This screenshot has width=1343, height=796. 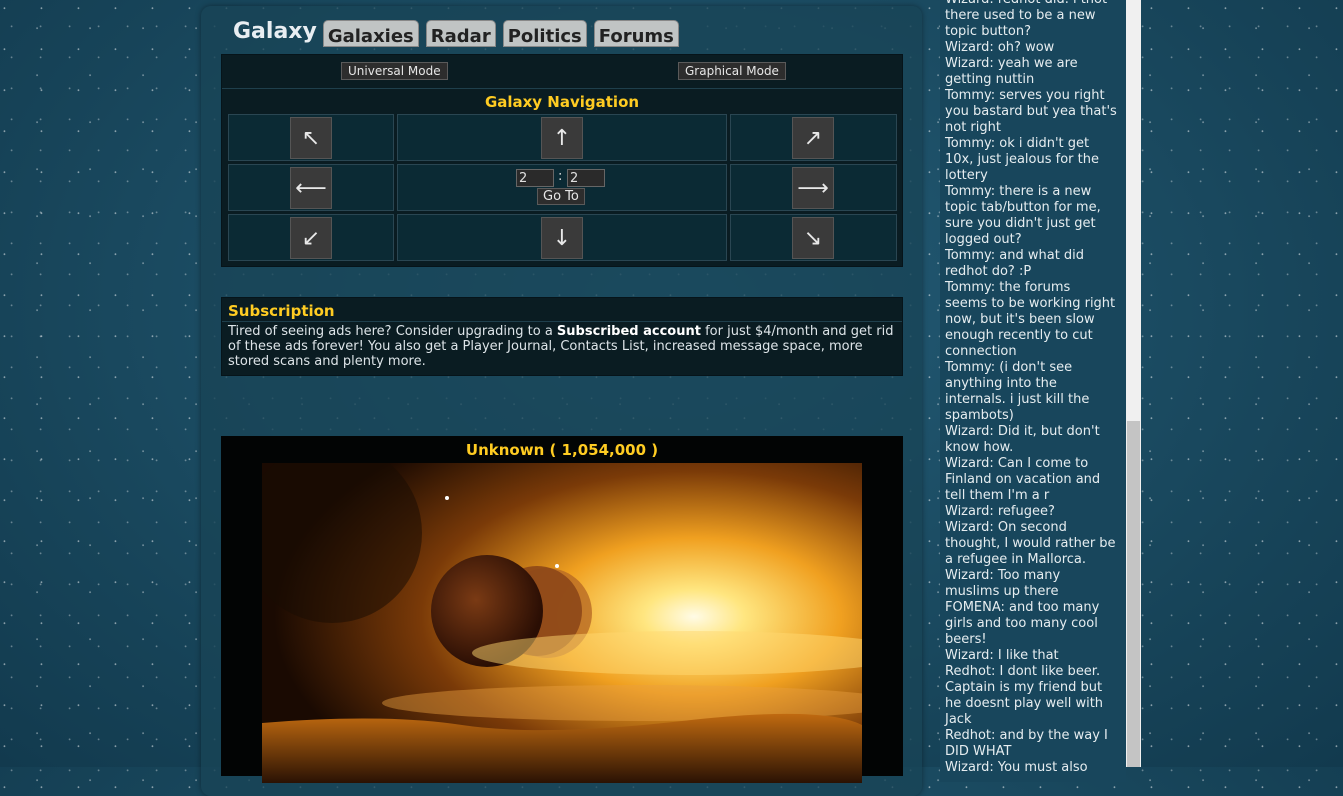 I want to click on tab-galaxies: Galaxies, so click(x=370, y=33).